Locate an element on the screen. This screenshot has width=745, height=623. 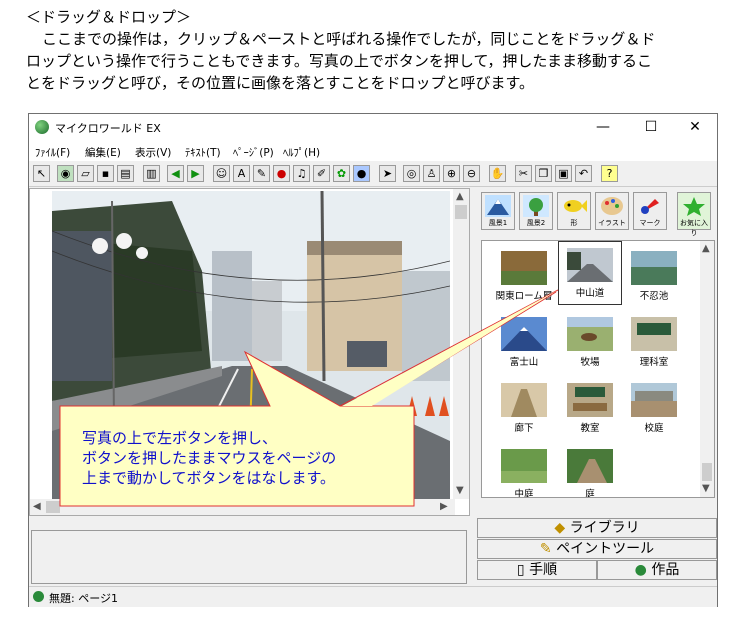
callout-line-3: 上まで動かしてボタンをはなします。 is located at coordinates (209, 478).